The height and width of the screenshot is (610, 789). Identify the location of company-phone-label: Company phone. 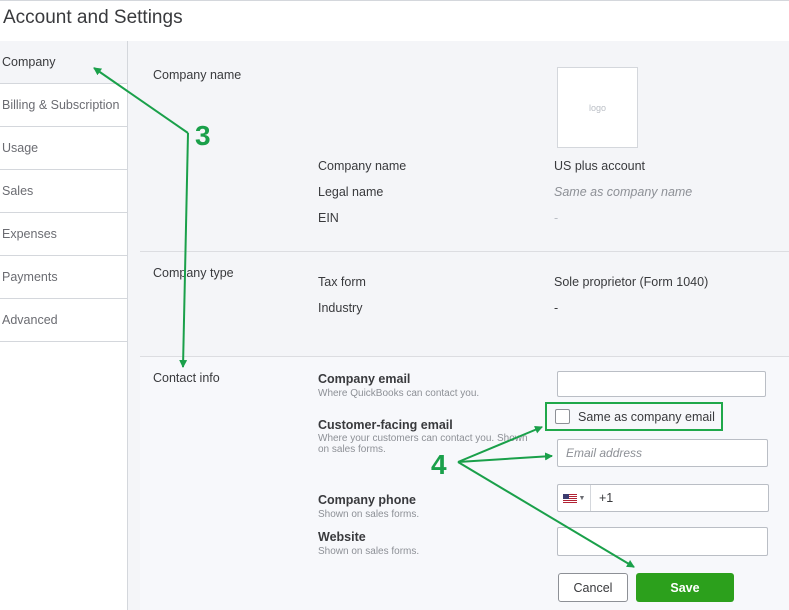
(367, 500).